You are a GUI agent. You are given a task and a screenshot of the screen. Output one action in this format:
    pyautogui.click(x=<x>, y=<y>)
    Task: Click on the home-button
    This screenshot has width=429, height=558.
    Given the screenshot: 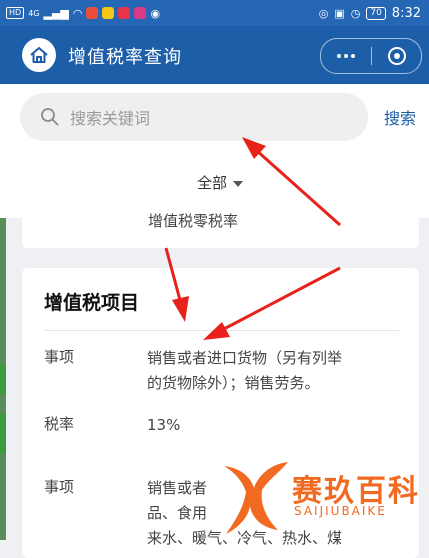 What is the action you would take?
    pyautogui.click(x=39, y=55)
    